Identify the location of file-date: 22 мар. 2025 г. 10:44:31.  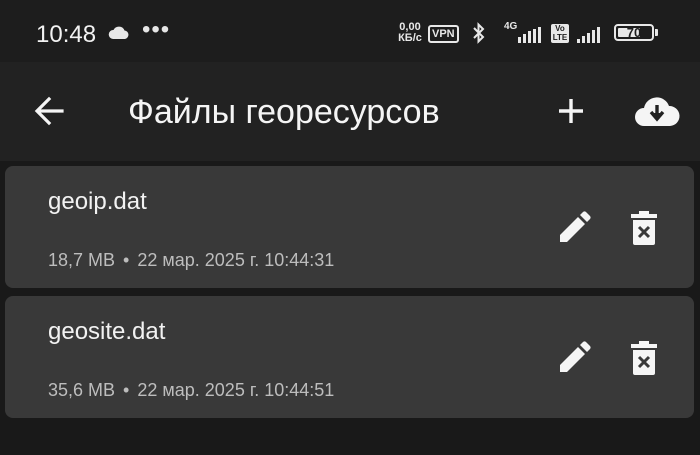
(236, 260).